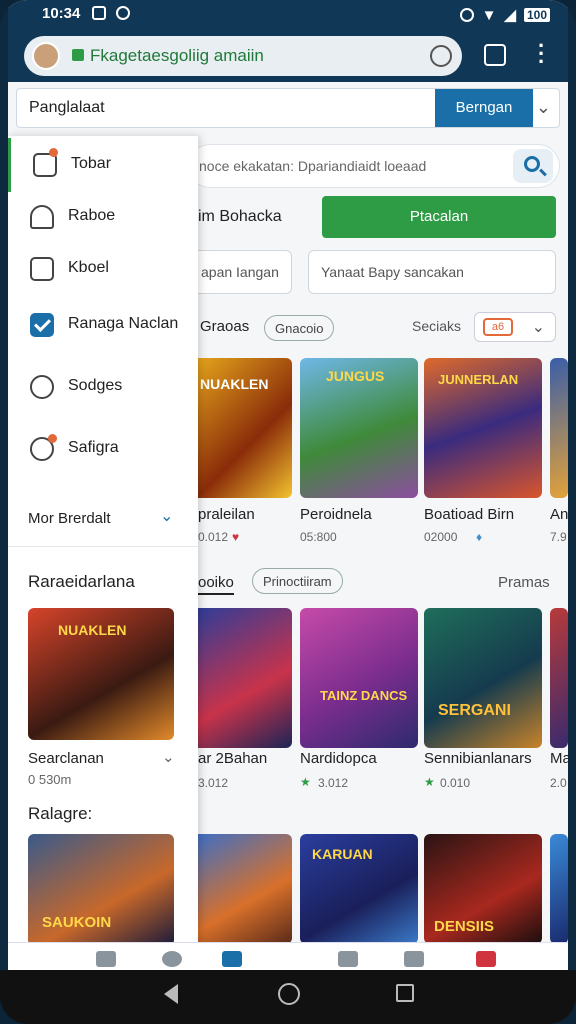  Describe the element at coordinates (61, 13) in the screenshot. I see `status-time: 10:34` at that location.